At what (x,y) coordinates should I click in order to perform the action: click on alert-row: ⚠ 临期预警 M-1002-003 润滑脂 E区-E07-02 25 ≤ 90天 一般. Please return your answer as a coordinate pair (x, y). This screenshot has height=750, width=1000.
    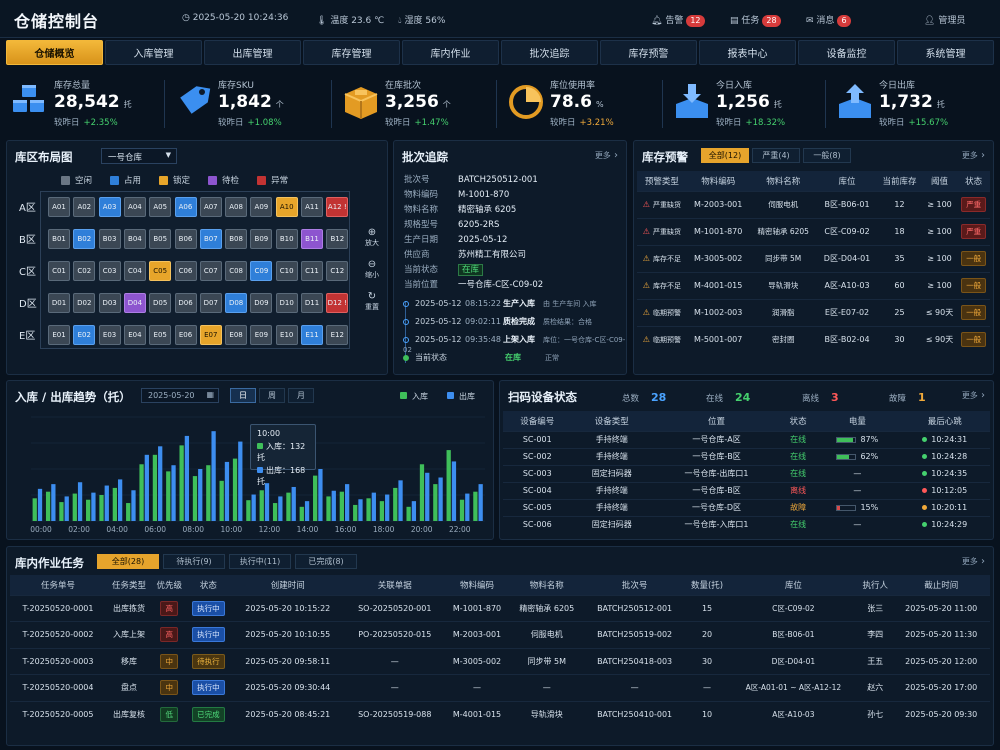
    Looking at the image, I should click on (813, 312).